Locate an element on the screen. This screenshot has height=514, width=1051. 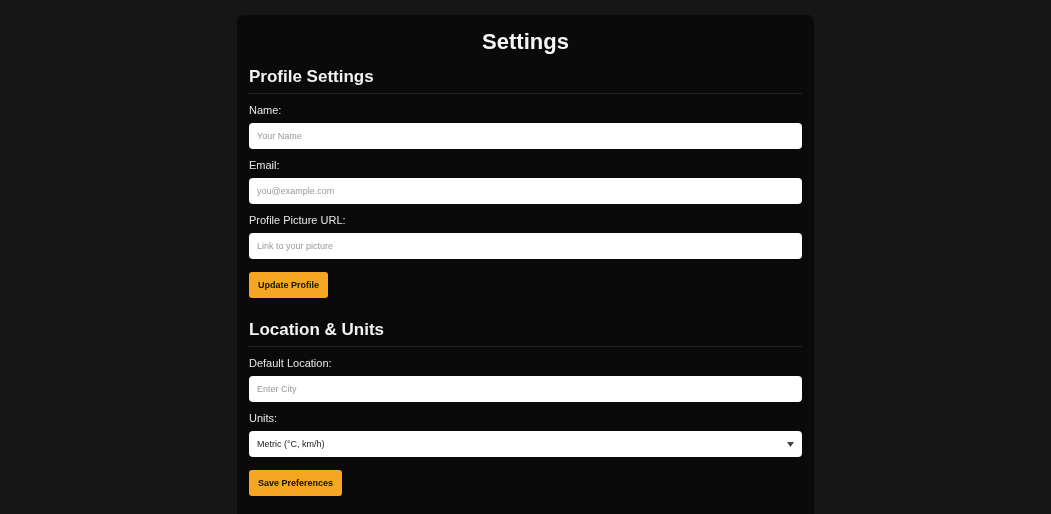
page-title: Settings is located at coordinates (525, 42).